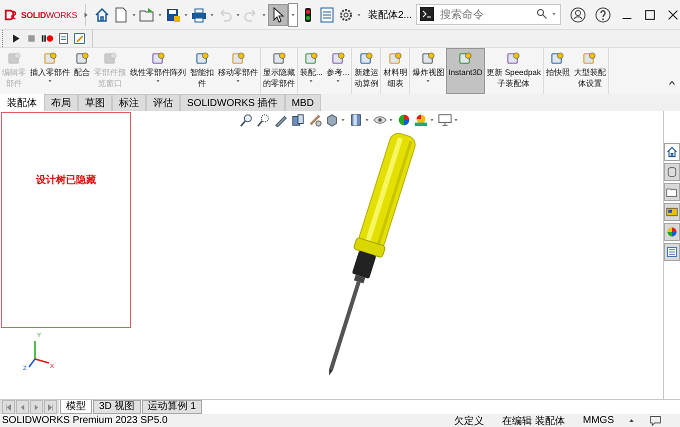 The width and height of the screenshot is (680, 427). What do you see at coordinates (673, 15) in the screenshot?
I see `close-icon` at bounding box center [673, 15].